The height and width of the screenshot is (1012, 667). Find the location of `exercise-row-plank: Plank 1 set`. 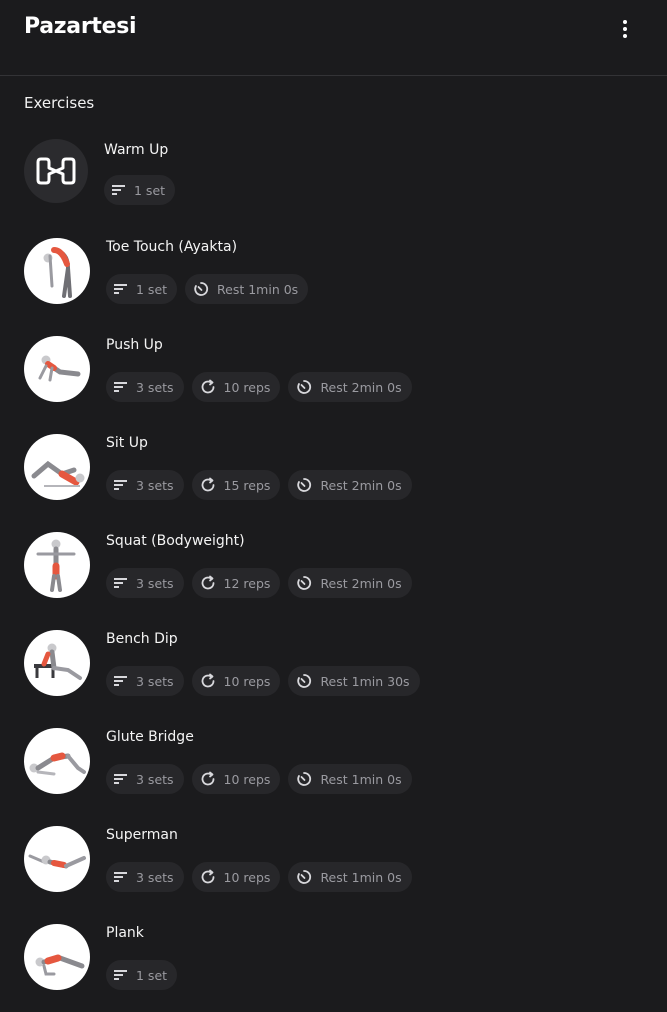

exercise-row-plank: Plank 1 set is located at coordinates (333, 967).